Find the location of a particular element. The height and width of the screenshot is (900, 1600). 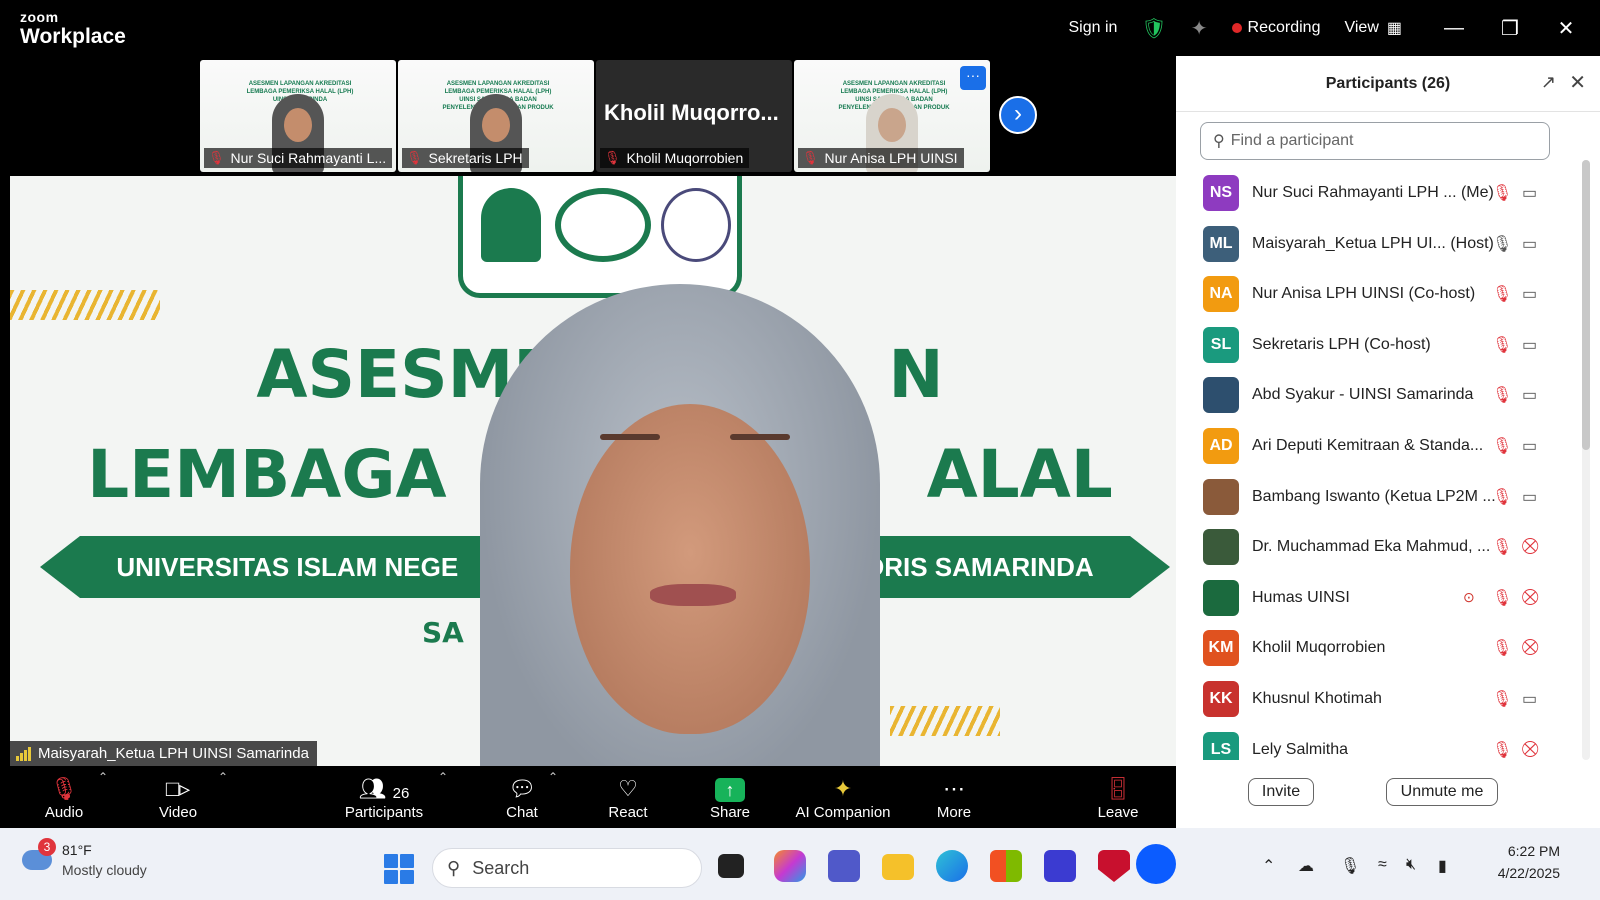

onedrive-cloud-icon: ☁ is located at coordinates (1306, 866).